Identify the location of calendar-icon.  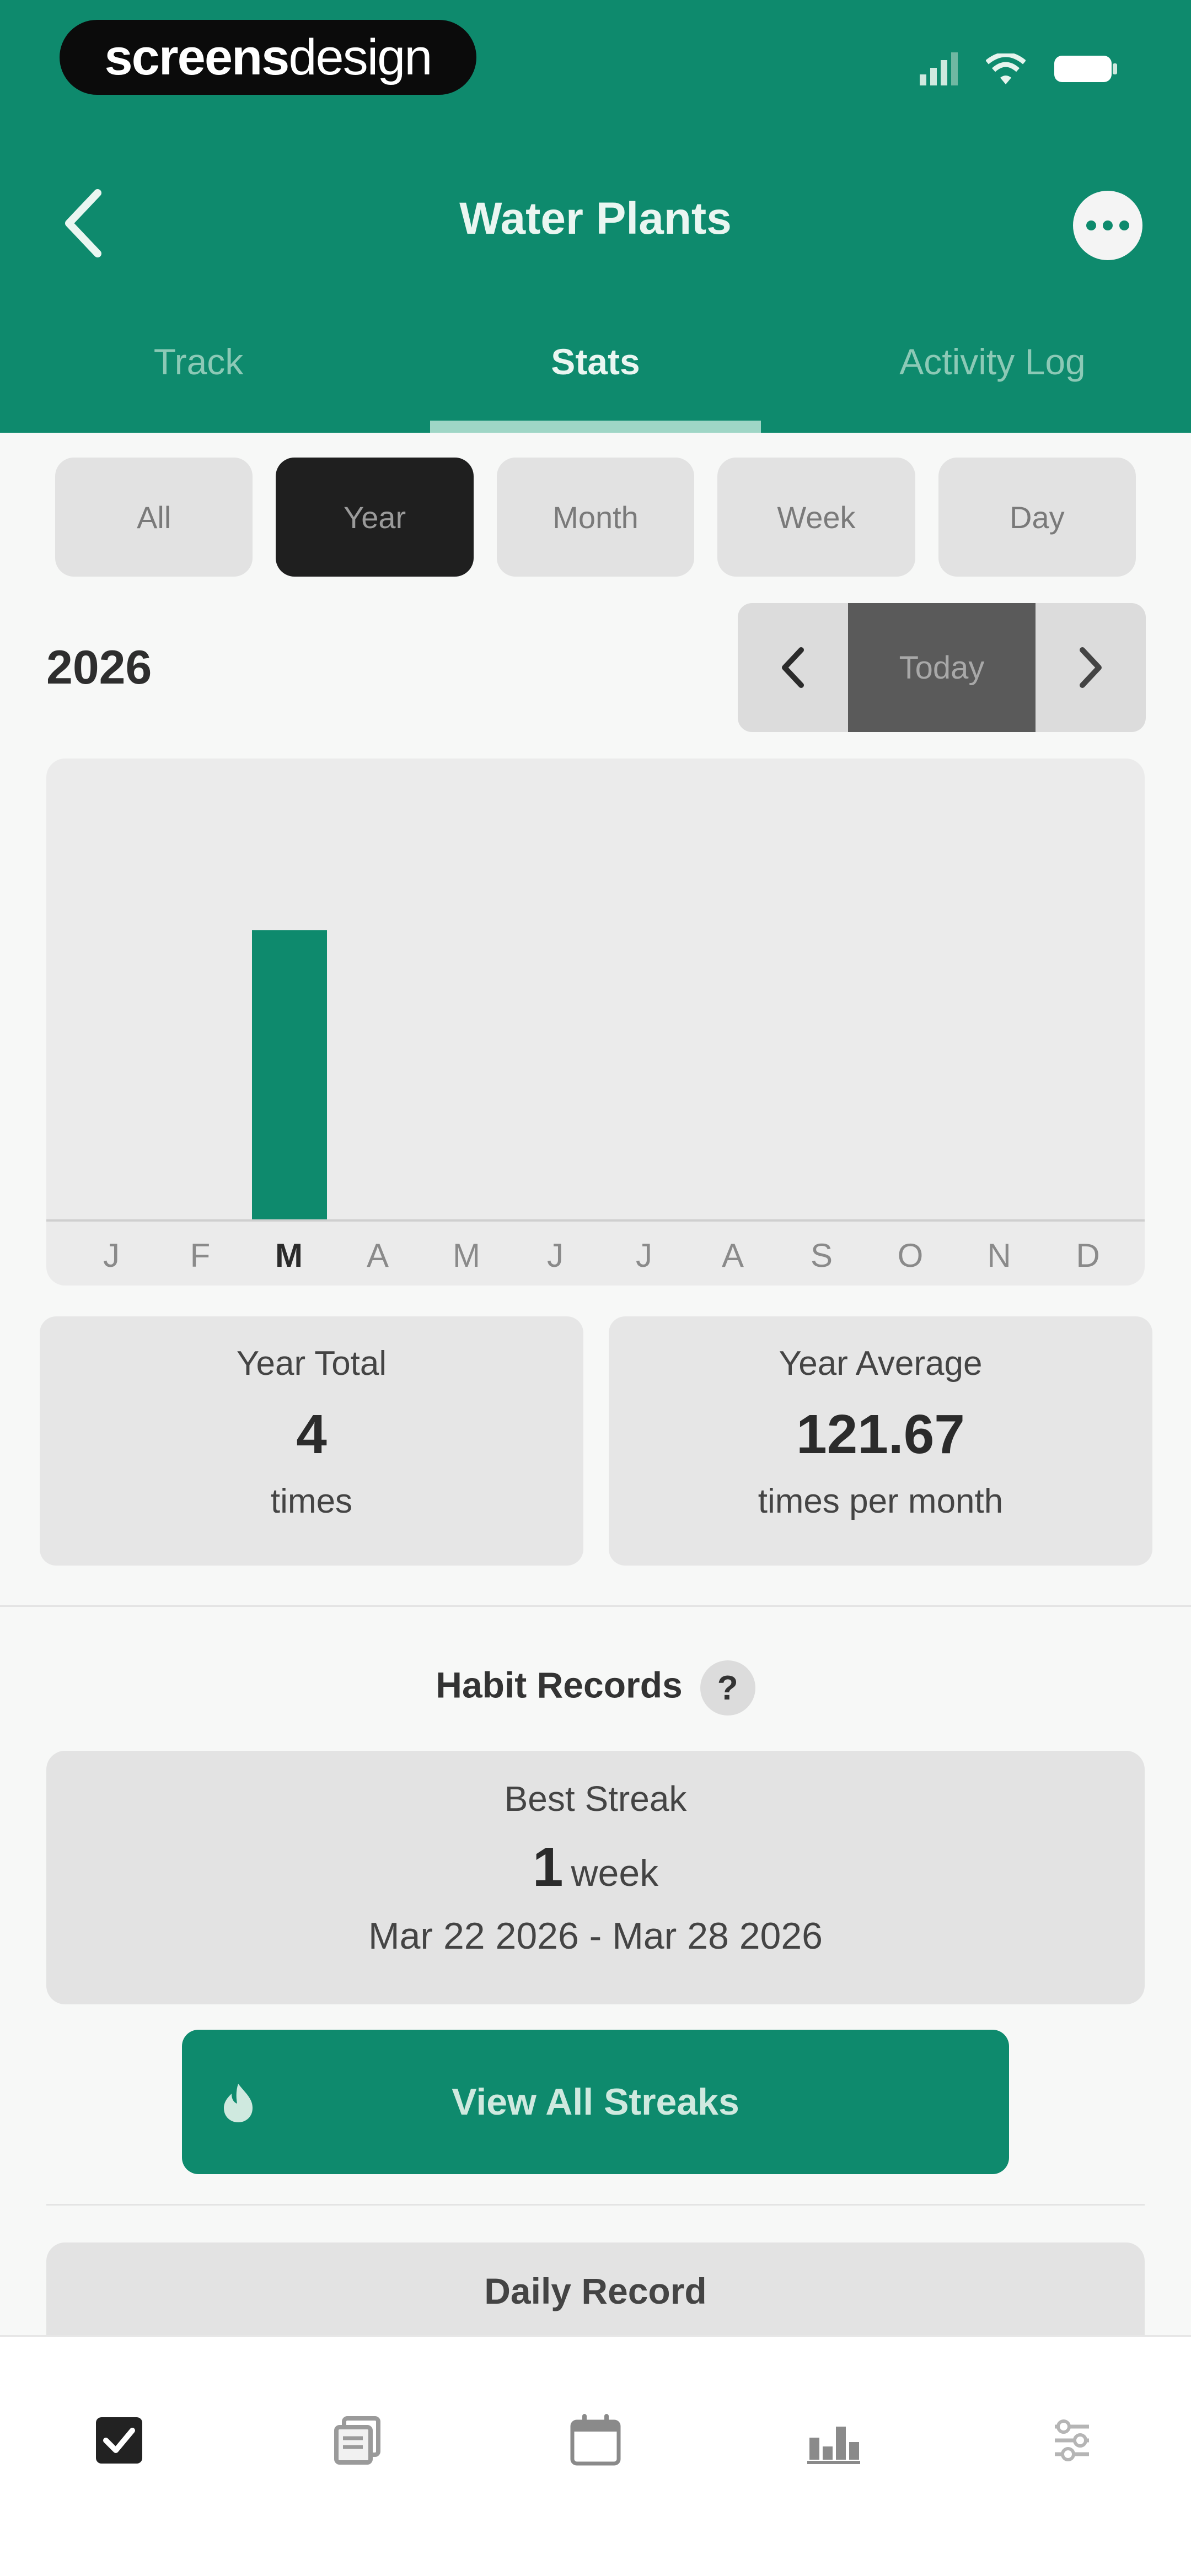
(595, 2440).